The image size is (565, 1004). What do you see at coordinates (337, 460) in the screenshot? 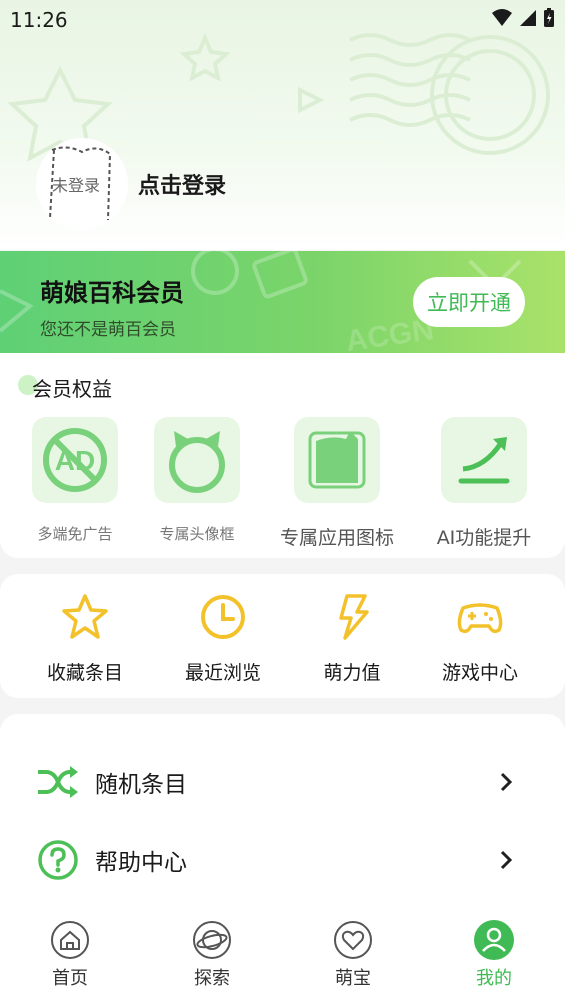
I see `app-icon-icon` at bounding box center [337, 460].